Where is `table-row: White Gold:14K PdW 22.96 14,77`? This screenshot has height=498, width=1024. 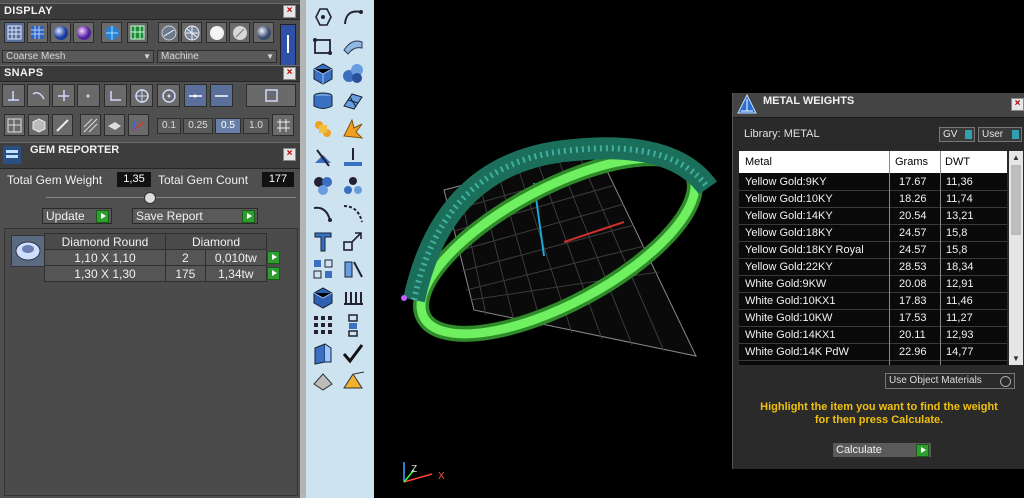 table-row: White Gold:14K PdW 22.96 14,77 is located at coordinates (873, 352).